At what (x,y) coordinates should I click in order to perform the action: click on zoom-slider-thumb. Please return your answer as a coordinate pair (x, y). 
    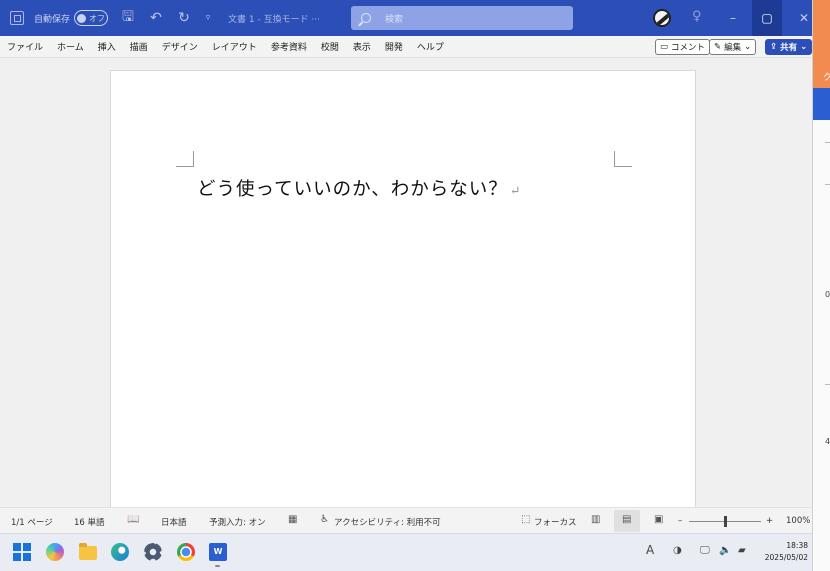
    Looking at the image, I should click on (725, 521).